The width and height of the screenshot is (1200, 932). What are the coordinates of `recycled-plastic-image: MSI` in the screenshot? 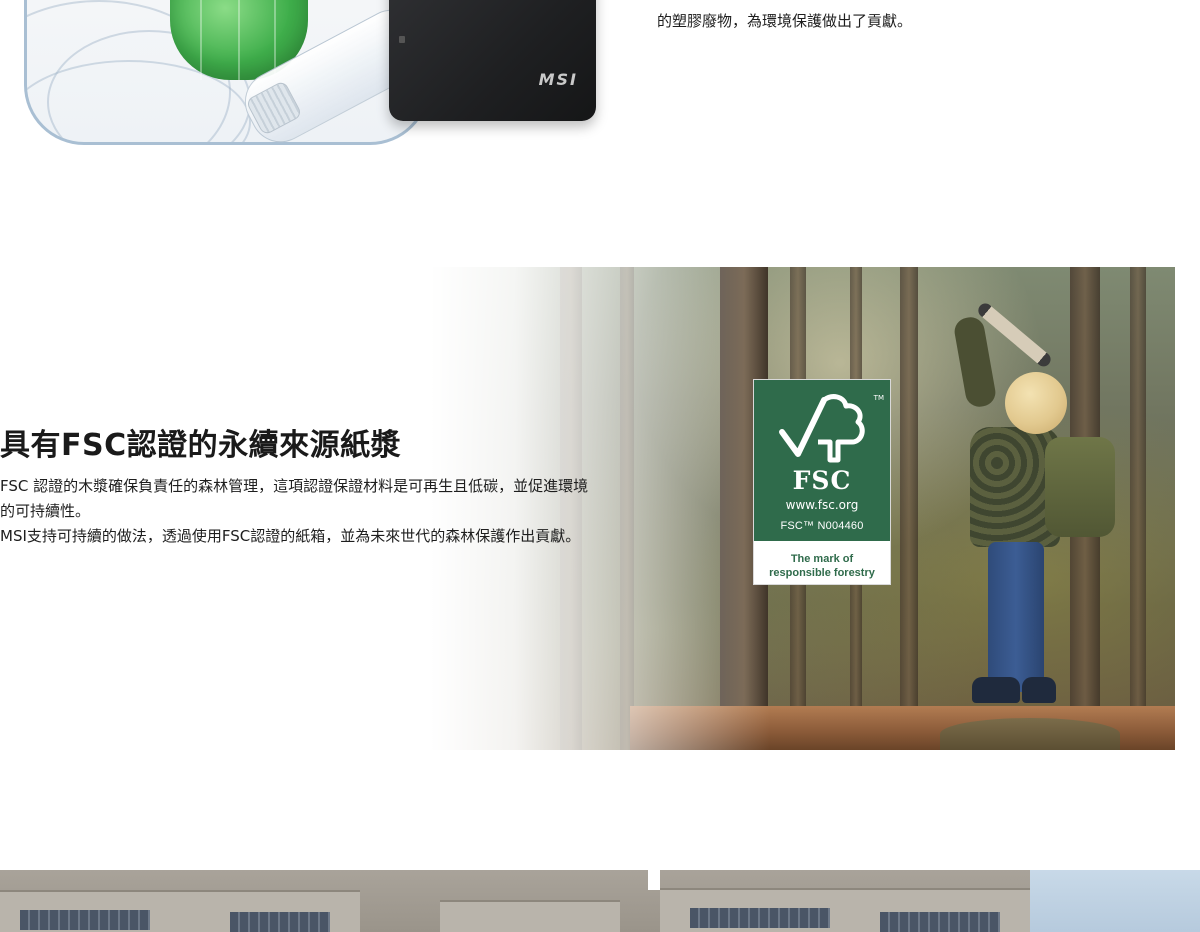 It's located at (320, 75).